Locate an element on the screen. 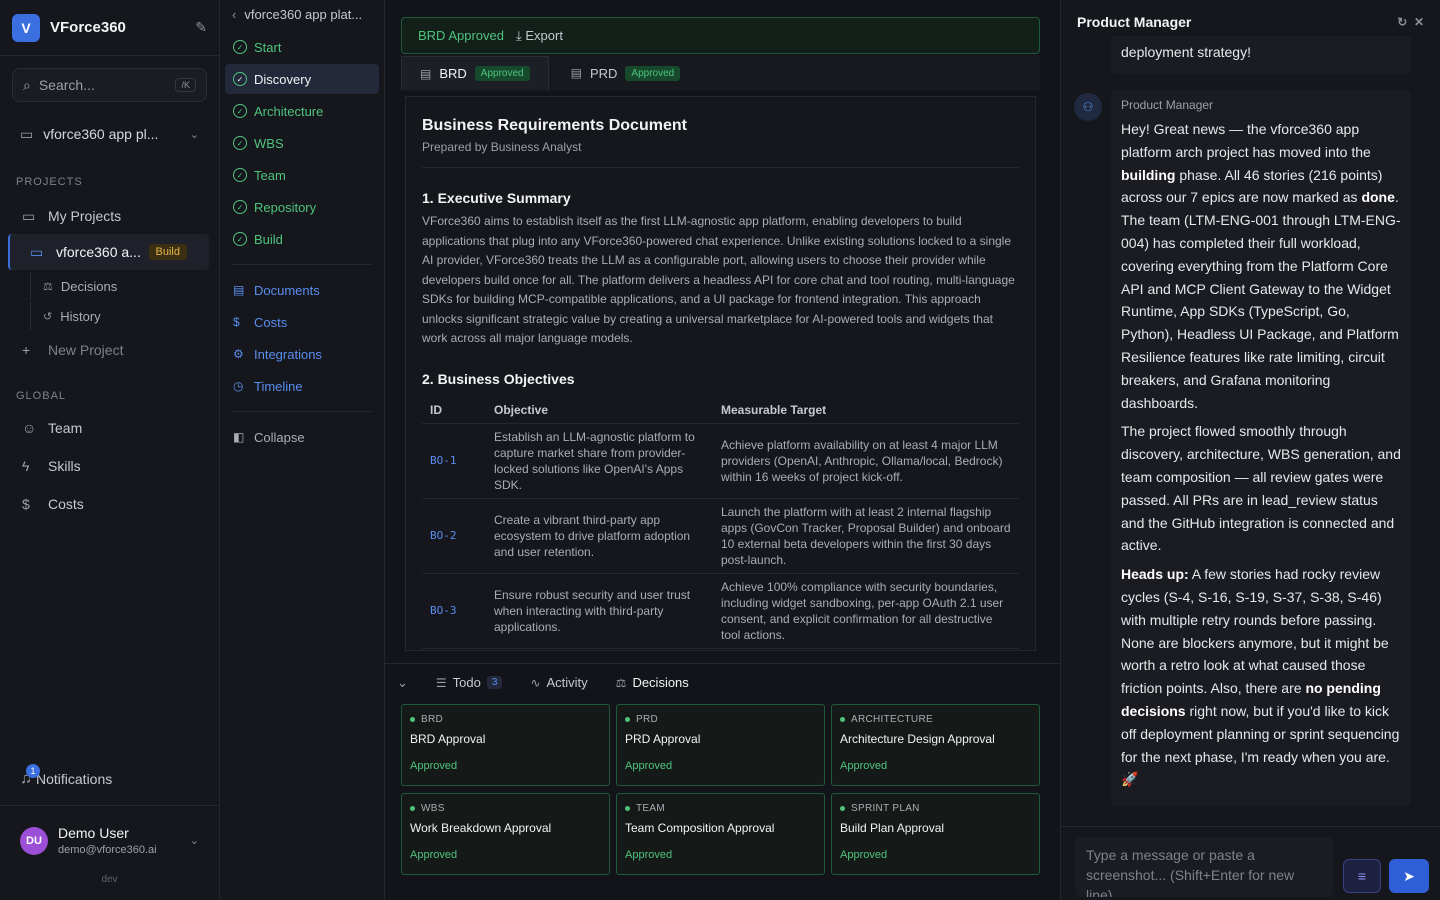 This screenshot has width=1440, height=900. sidebar-item-costs: $ Costs is located at coordinates (109, 504).